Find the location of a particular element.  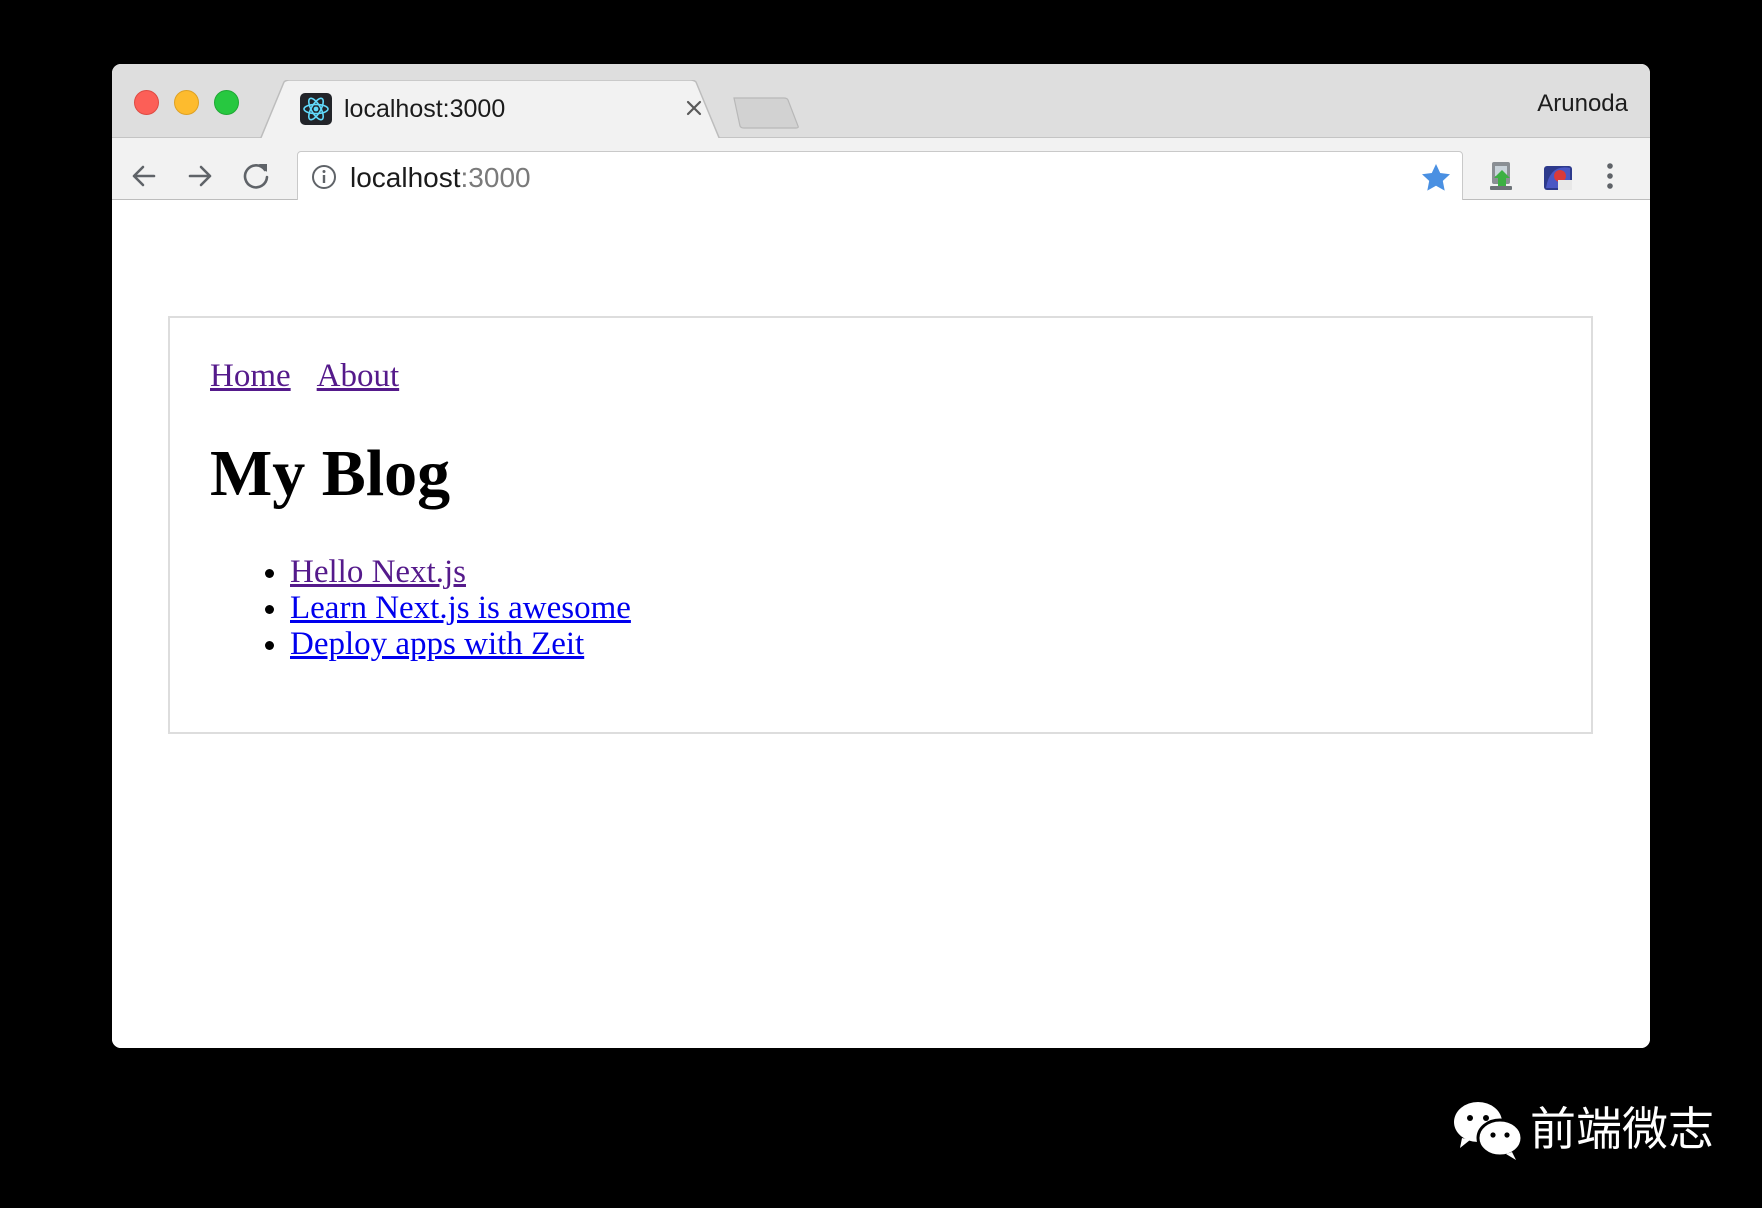

list-item: Learn Next.js is awesome is located at coordinates (460, 608).